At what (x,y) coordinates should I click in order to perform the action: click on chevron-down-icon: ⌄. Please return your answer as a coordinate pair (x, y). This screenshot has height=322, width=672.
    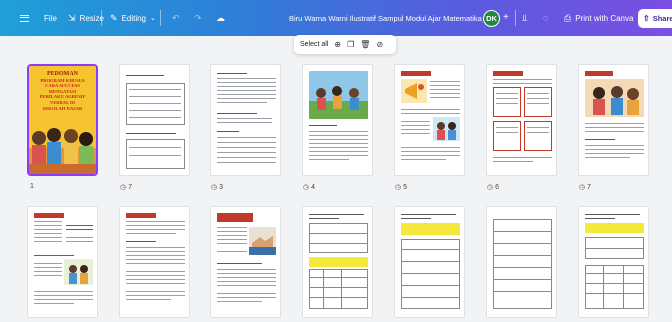
    Looking at the image, I should click on (153, 18).